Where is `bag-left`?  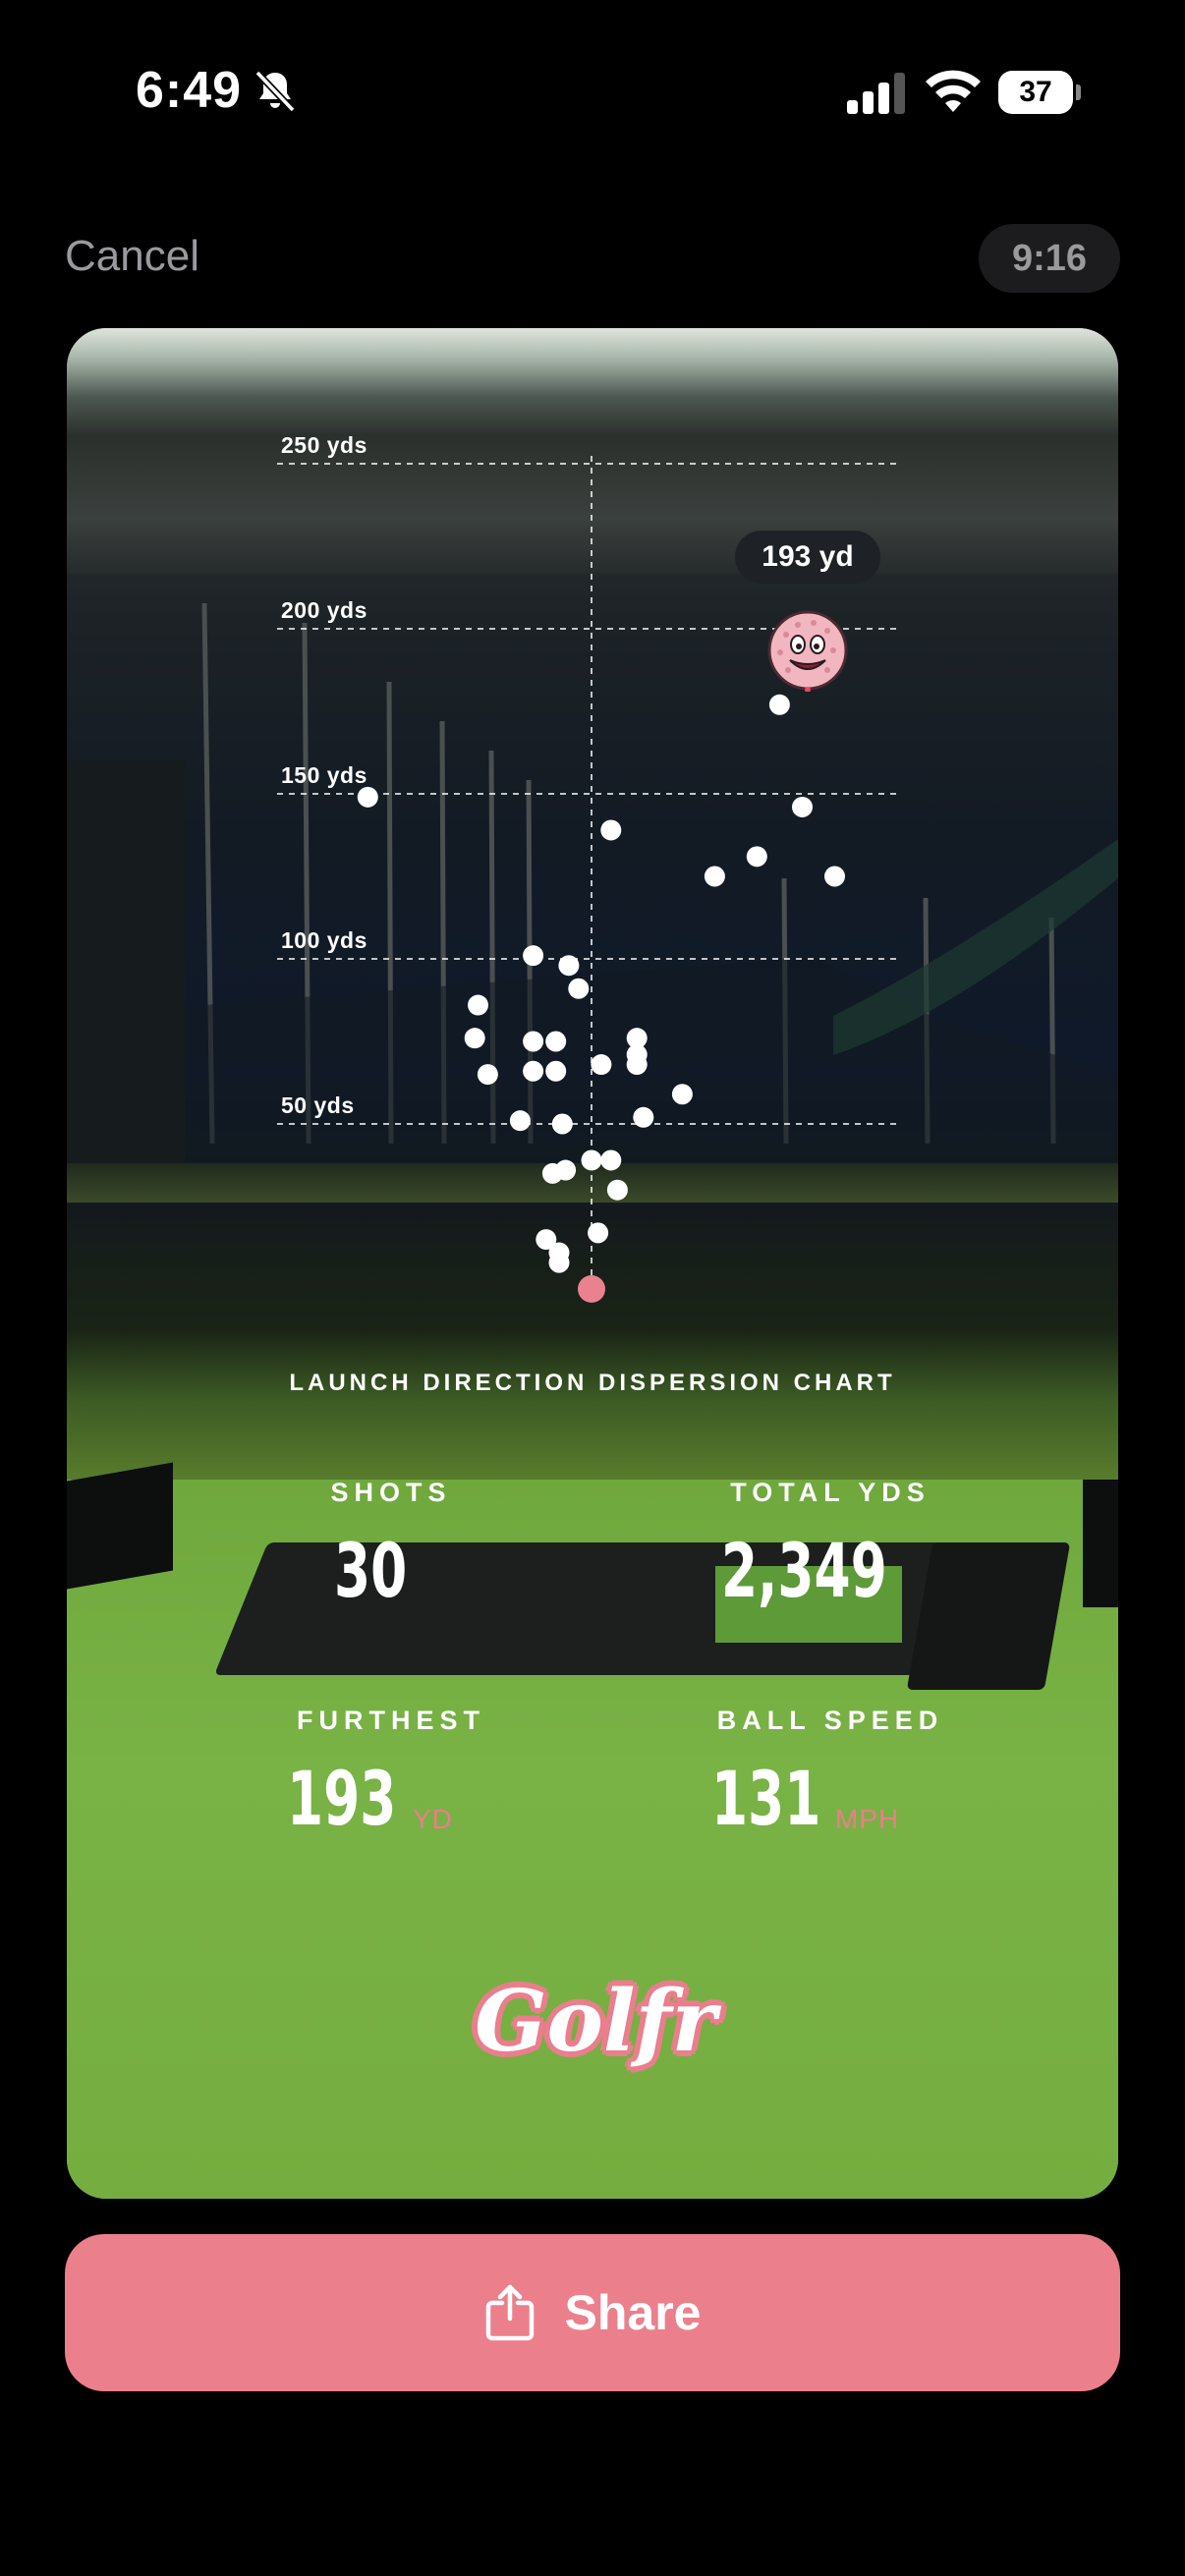
bag-left is located at coordinates (120, 1526).